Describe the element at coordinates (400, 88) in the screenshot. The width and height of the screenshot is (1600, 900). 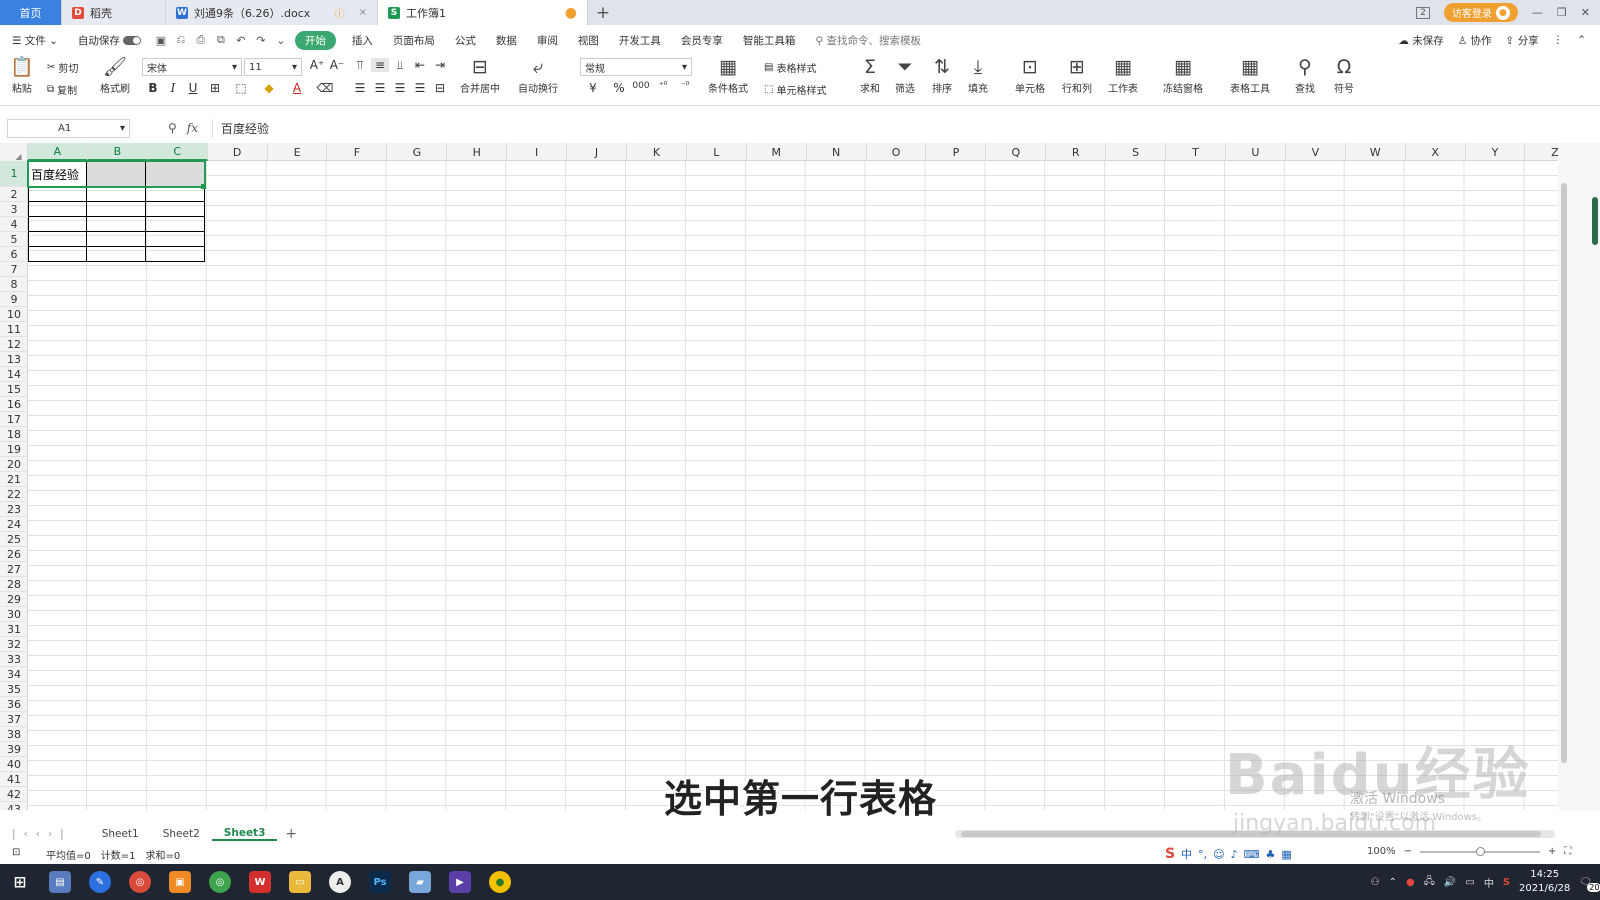
I see `align-right-icon: ☰` at that location.